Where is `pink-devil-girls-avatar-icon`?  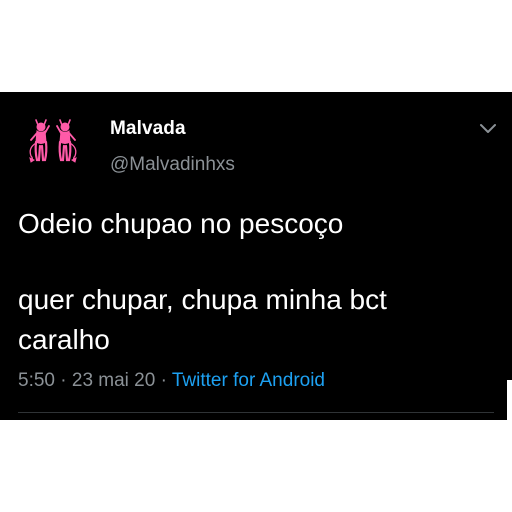
pink-devil-girls-avatar-icon is located at coordinates (53, 141).